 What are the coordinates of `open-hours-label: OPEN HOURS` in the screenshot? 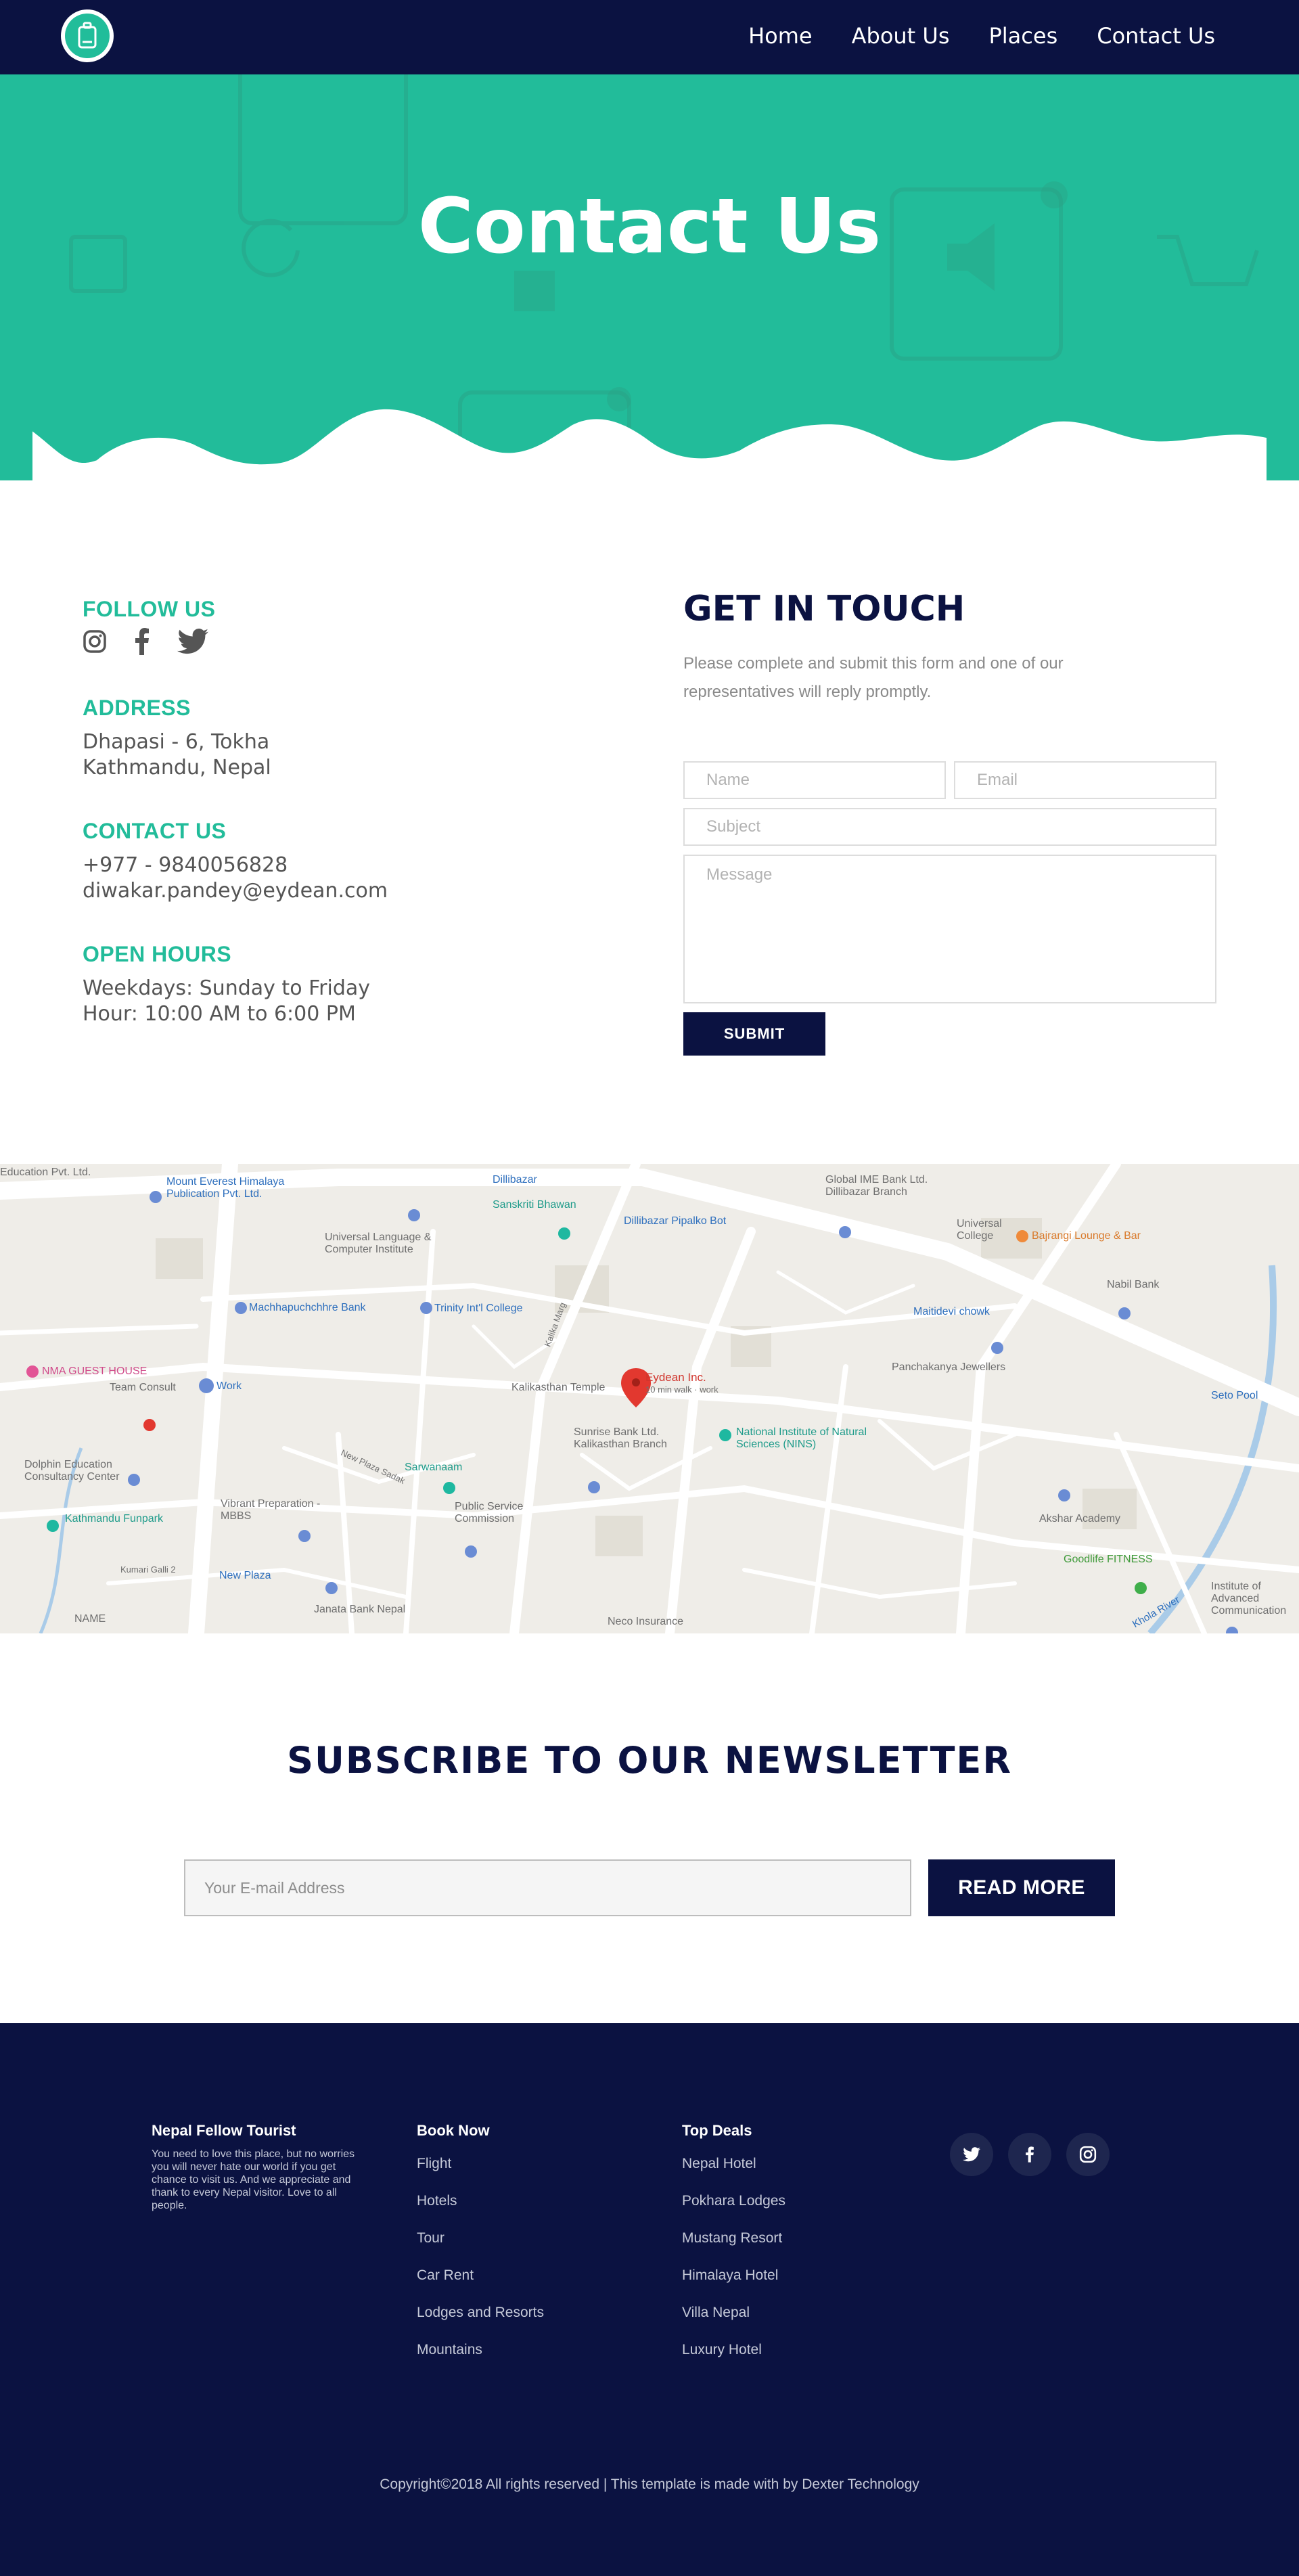 It's located at (157, 954).